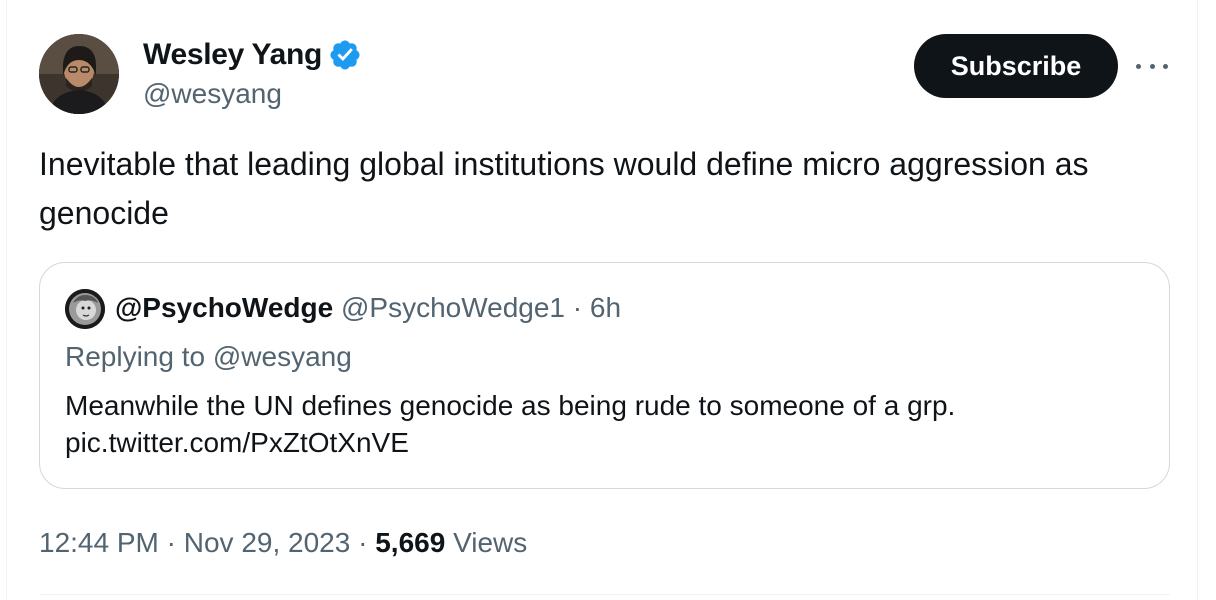 This screenshot has height=600, width=1216. I want to click on replying-to-handle: @wesyang, so click(282, 356).